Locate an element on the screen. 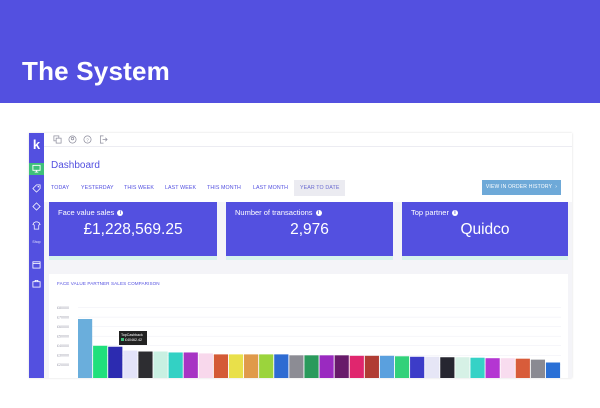  sidebar-item-tags is located at coordinates (36, 207).